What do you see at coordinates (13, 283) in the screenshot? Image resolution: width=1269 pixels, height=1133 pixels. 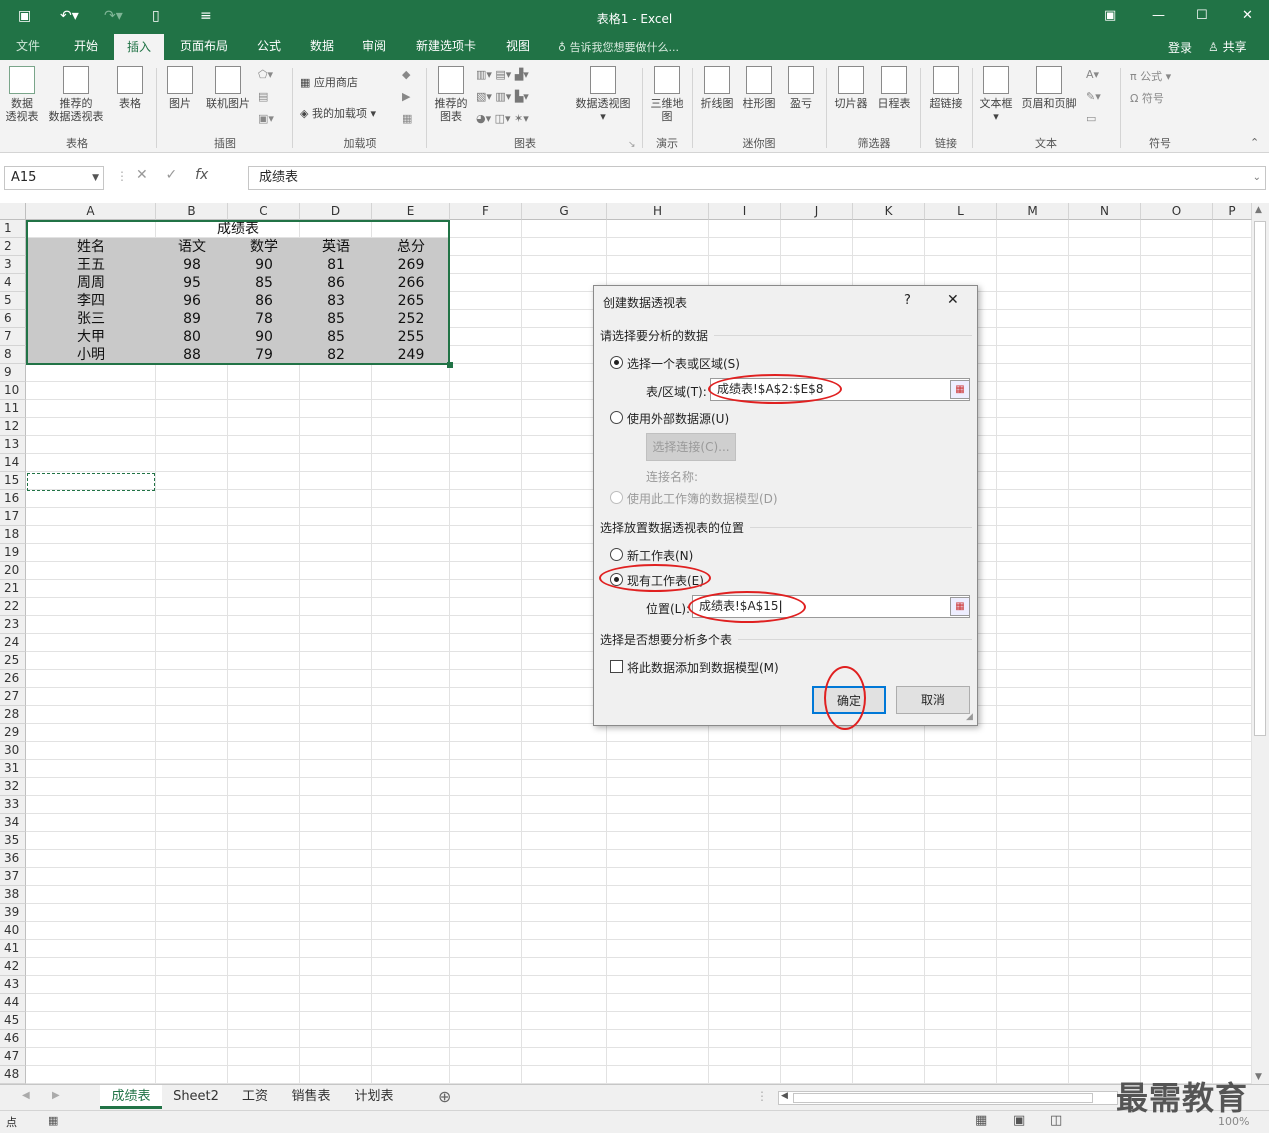 I see `row-header: 4` at bounding box center [13, 283].